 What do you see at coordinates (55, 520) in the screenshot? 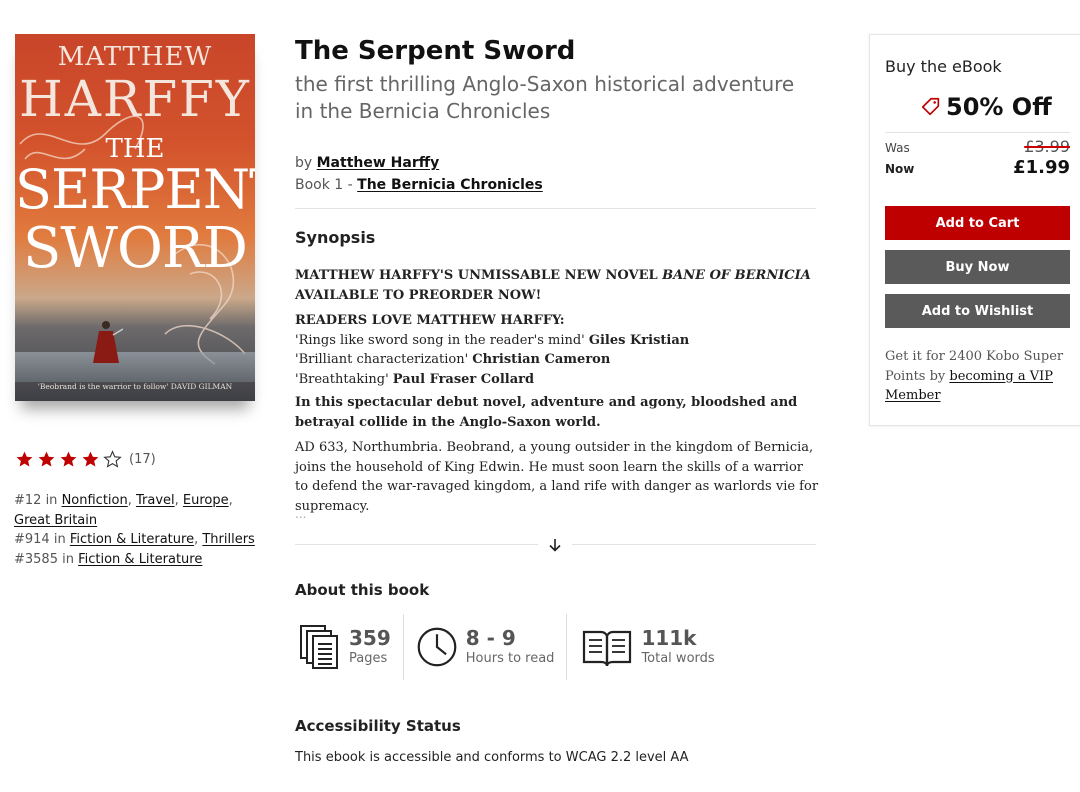
I see `category-link-great-britain: Great Britain` at bounding box center [55, 520].